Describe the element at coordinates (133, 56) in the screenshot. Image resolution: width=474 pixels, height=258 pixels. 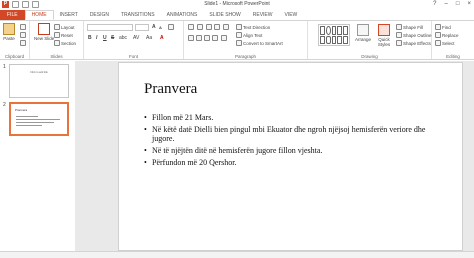
I see `font-group-label: Font` at that location.